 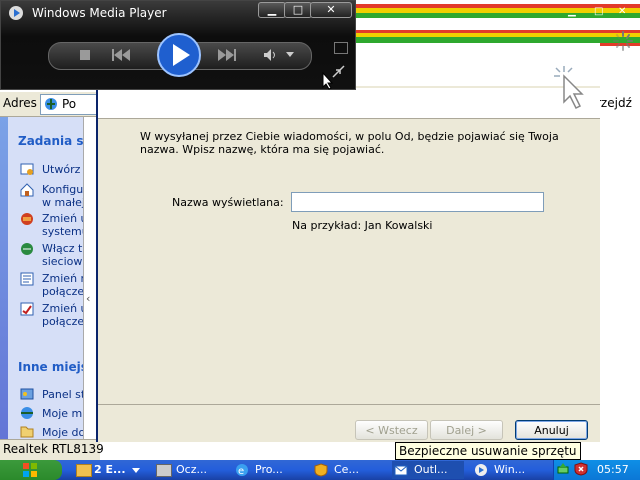 What do you see at coordinates (563, 469) in the screenshot?
I see `safely-remove-hardware-icon` at bounding box center [563, 469].